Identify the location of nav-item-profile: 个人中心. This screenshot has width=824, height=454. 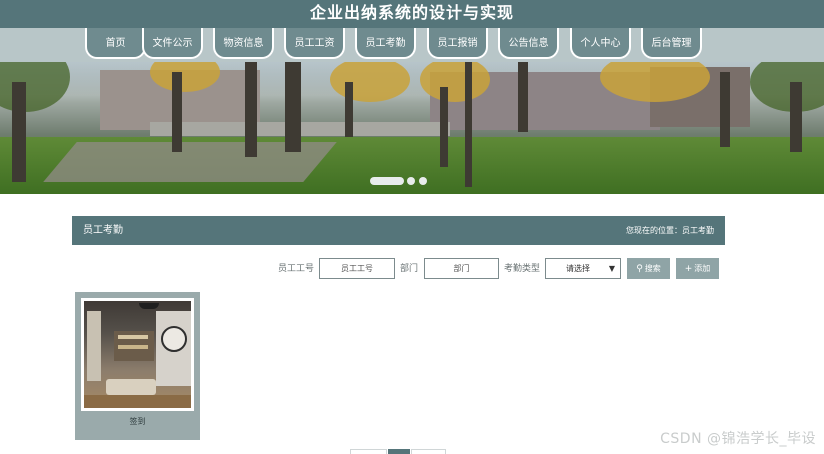
(600, 43).